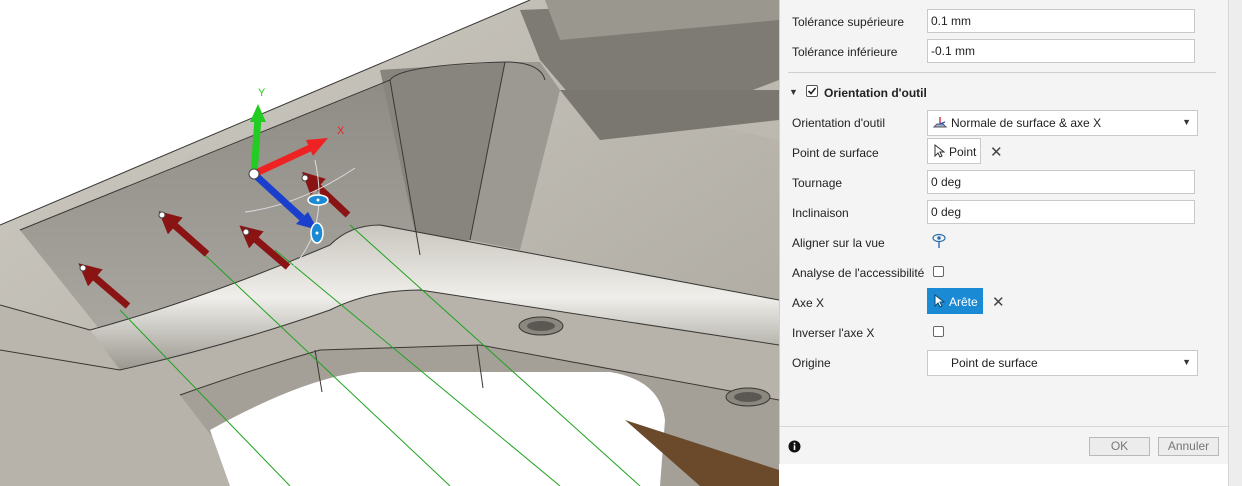  I want to click on tool-orientation-select: Normale de surface & axe X ▼, so click(1062, 123).